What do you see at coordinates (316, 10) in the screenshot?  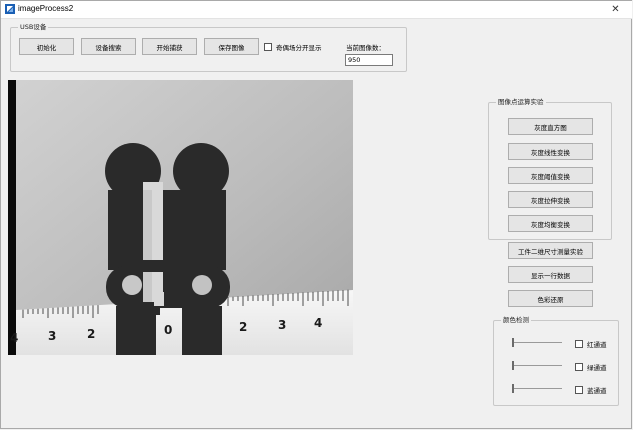 I see `title-bar: imageProcess2 ✕` at bounding box center [316, 10].